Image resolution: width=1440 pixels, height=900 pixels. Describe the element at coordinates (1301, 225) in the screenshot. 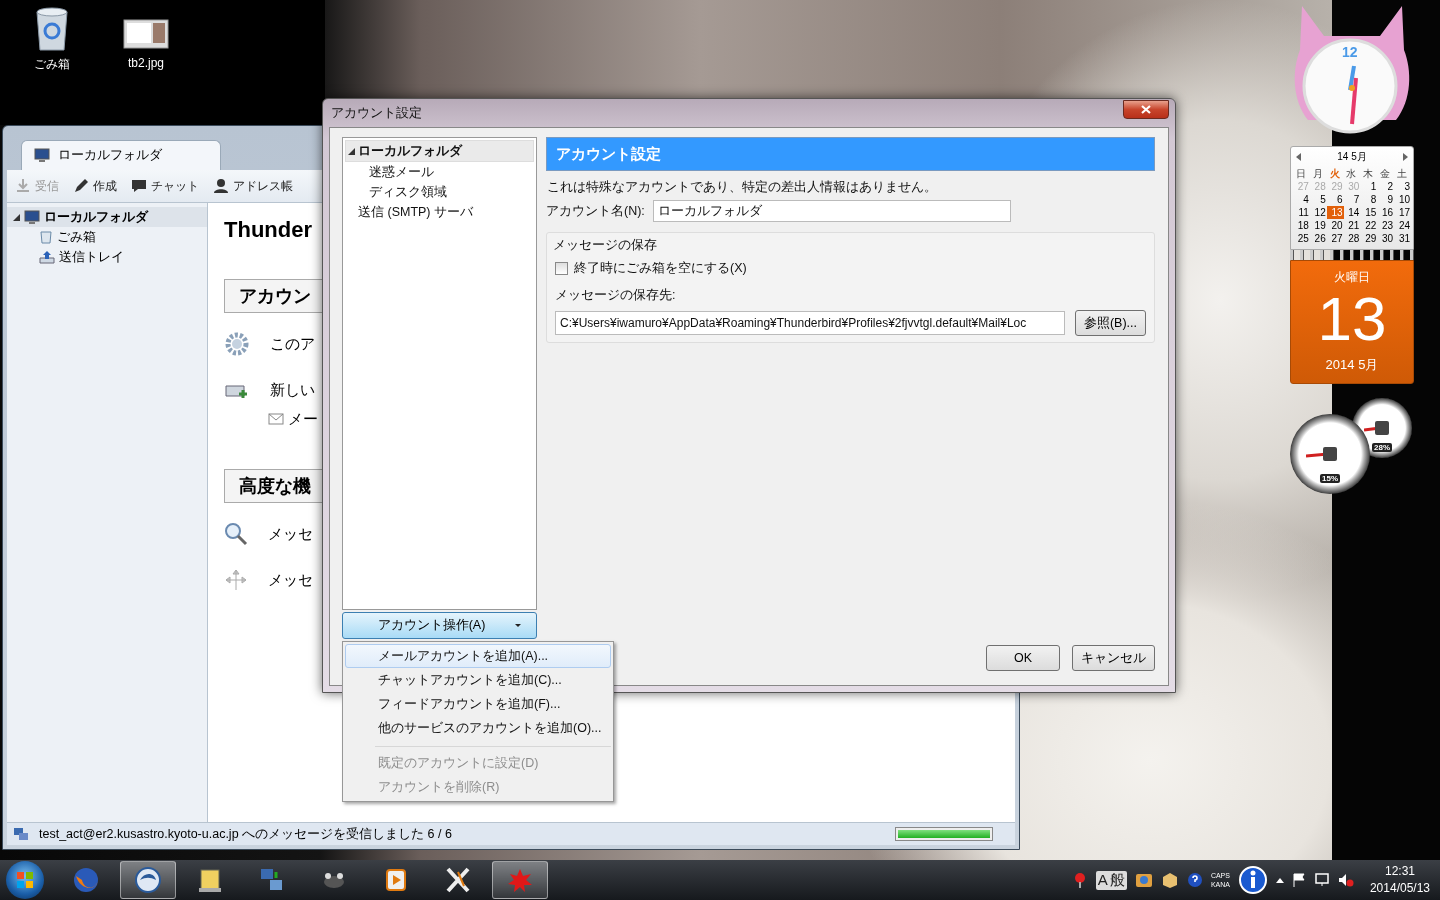

I see `calendar-day: 18` at that location.